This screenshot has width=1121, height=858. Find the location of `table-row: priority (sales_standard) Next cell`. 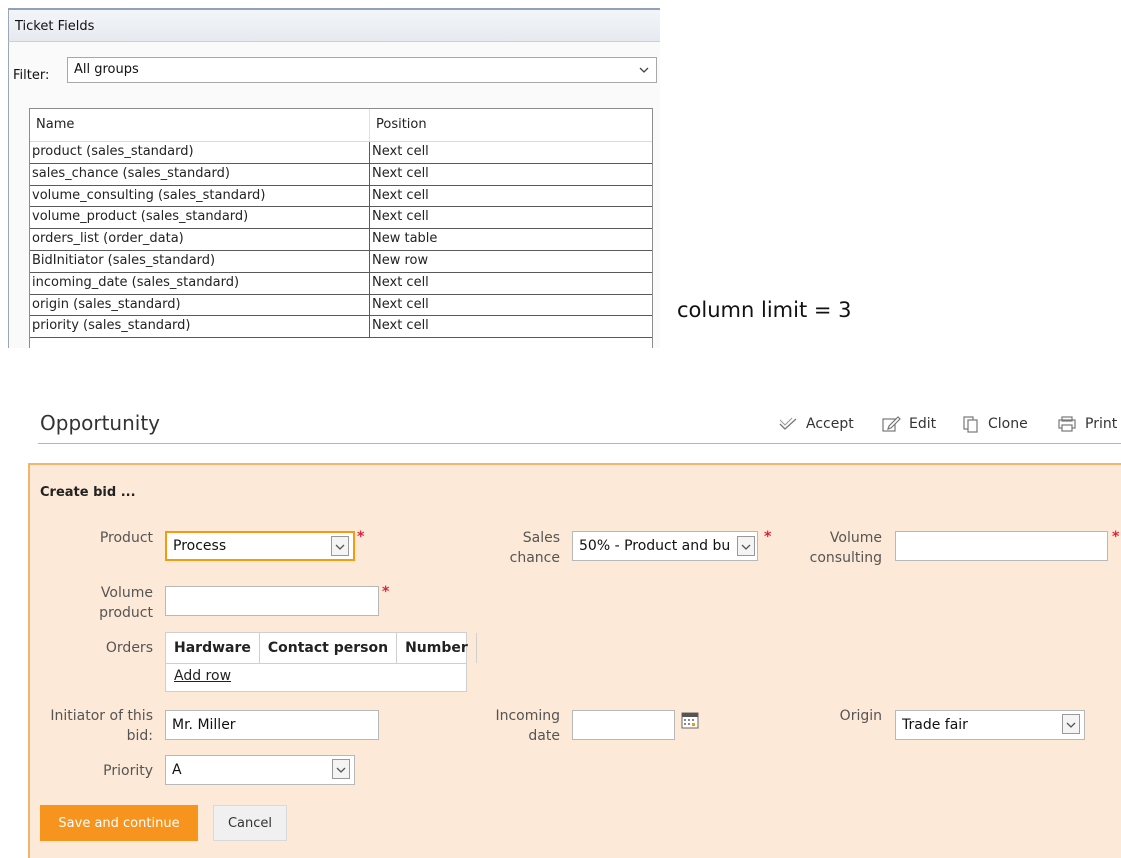

table-row: priority (sales_standard) Next cell is located at coordinates (341, 327).